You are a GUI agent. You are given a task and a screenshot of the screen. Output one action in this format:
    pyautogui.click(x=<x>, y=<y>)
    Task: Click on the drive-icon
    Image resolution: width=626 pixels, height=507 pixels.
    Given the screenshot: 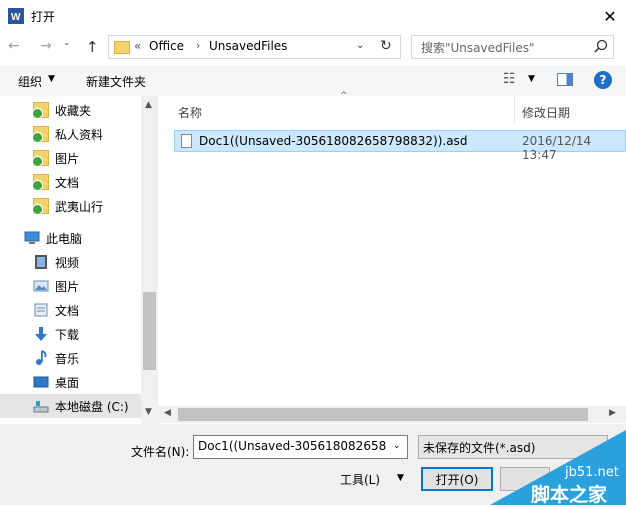 What is the action you would take?
    pyautogui.click(x=41, y=407)
    